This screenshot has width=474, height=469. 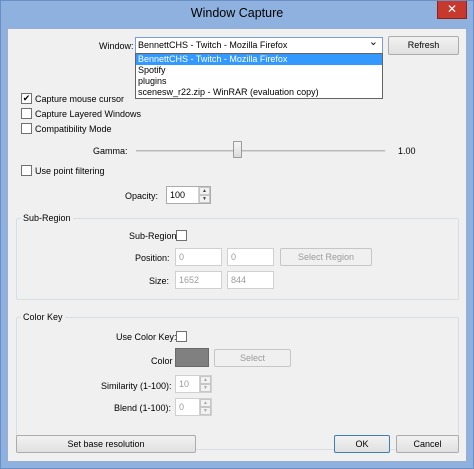 I want to click on similarity-spinbox: 10 ▲ ▼, so click(x=193, y=384).